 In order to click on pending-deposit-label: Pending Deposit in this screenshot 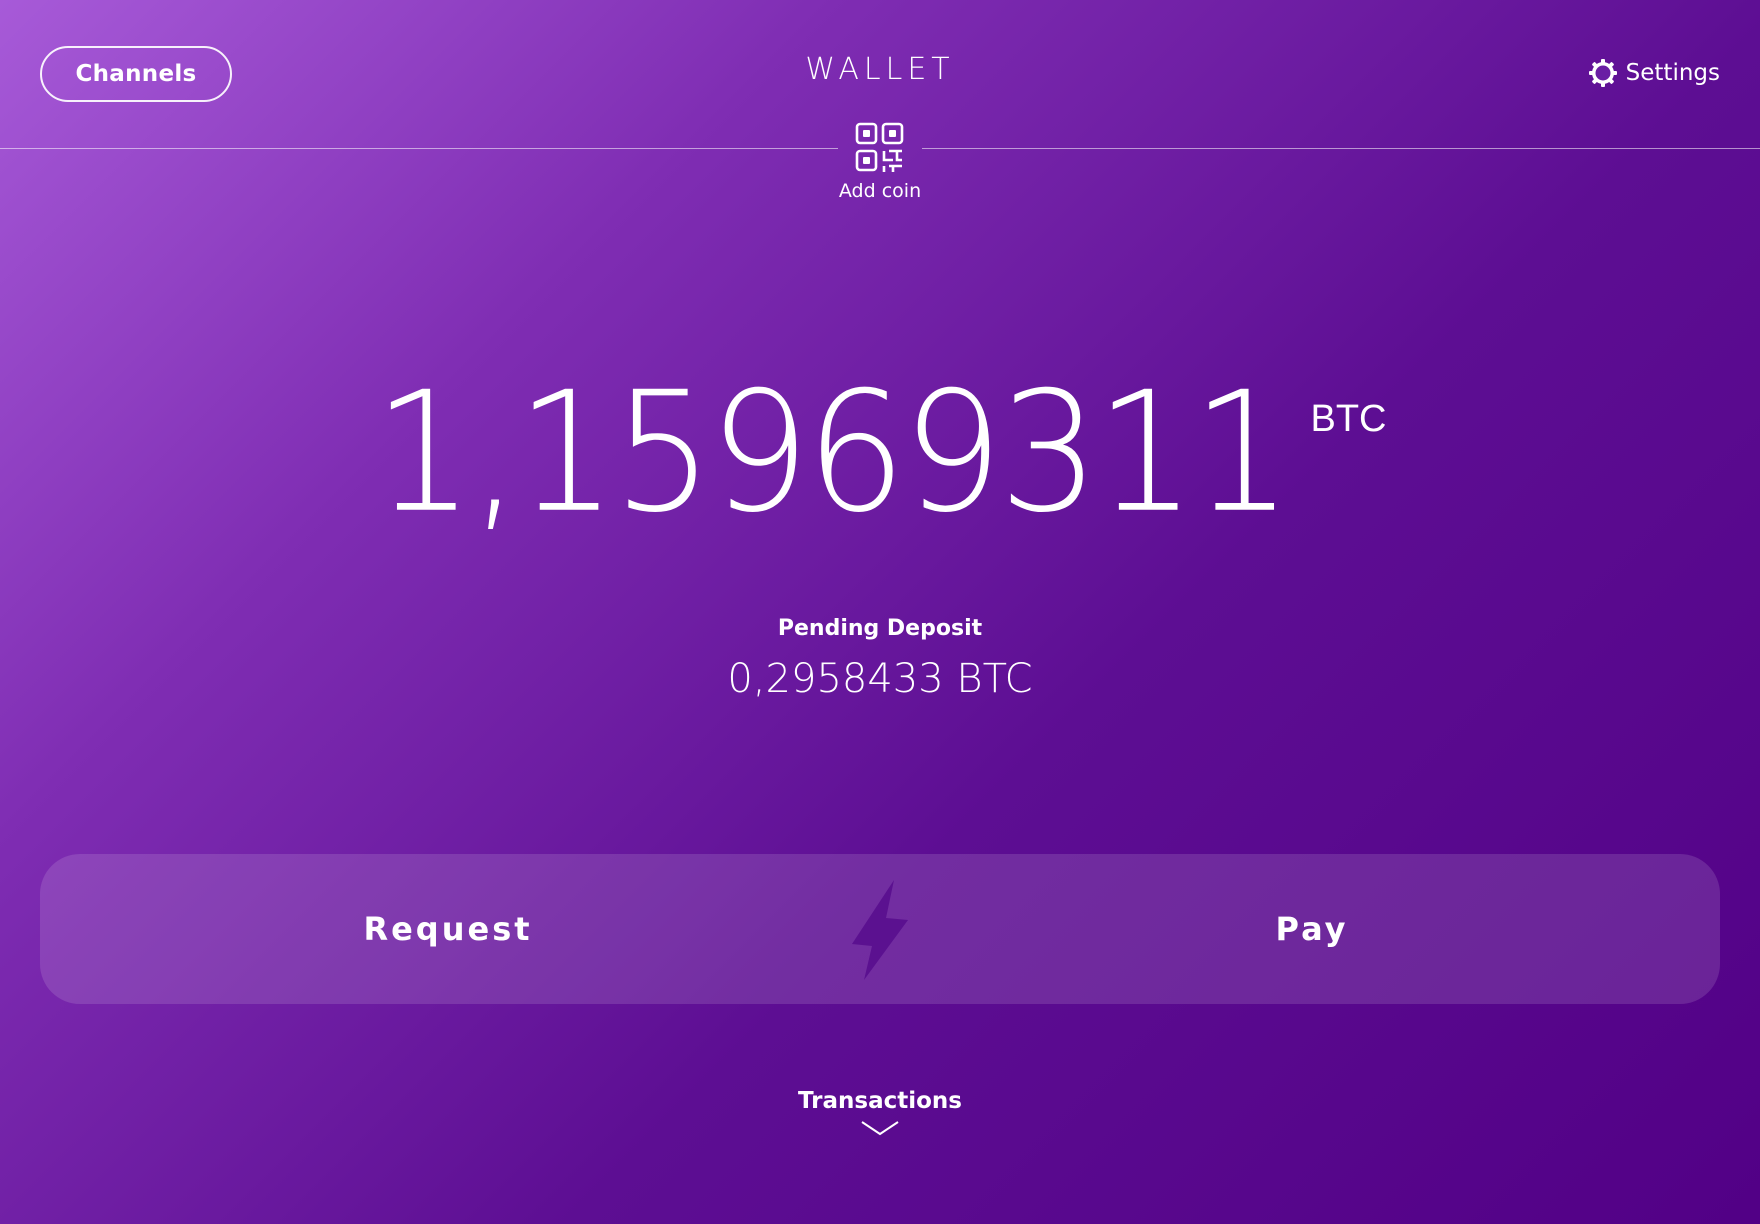, I will do `click(880, 628)`.